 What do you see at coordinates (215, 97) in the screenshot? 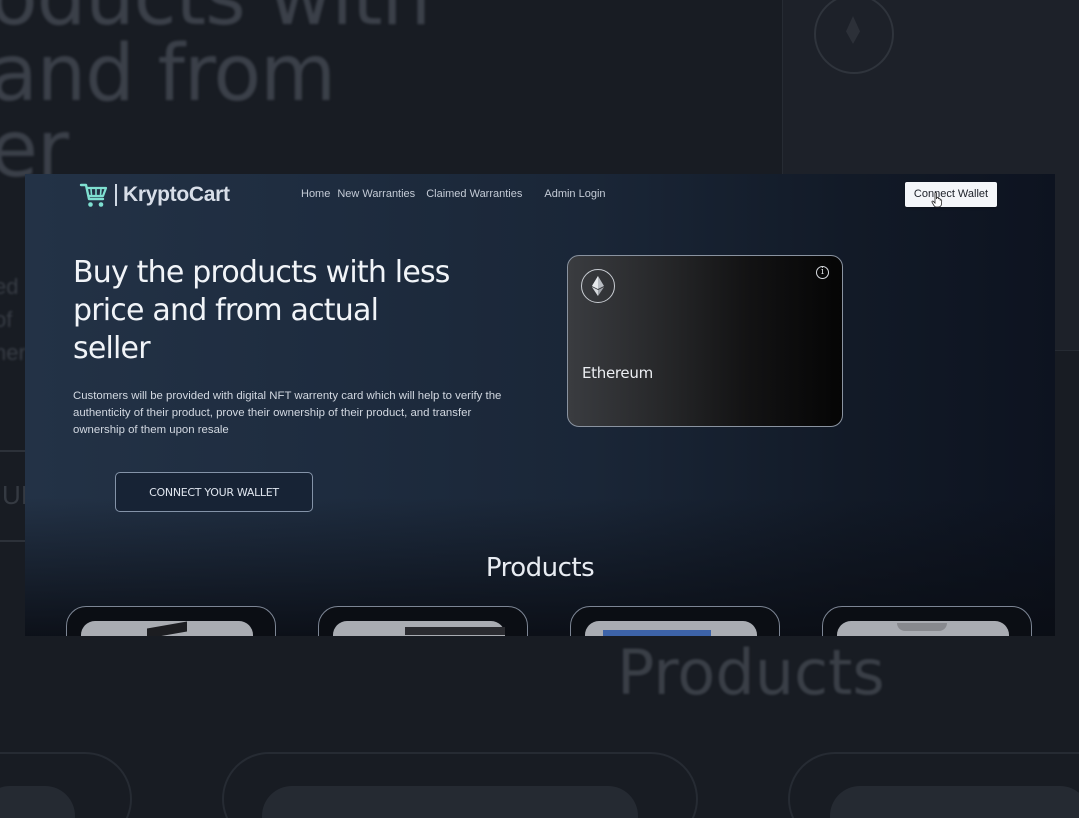
I see `background-hero-text: oducts with and from er` at bounding box center [215, 97].